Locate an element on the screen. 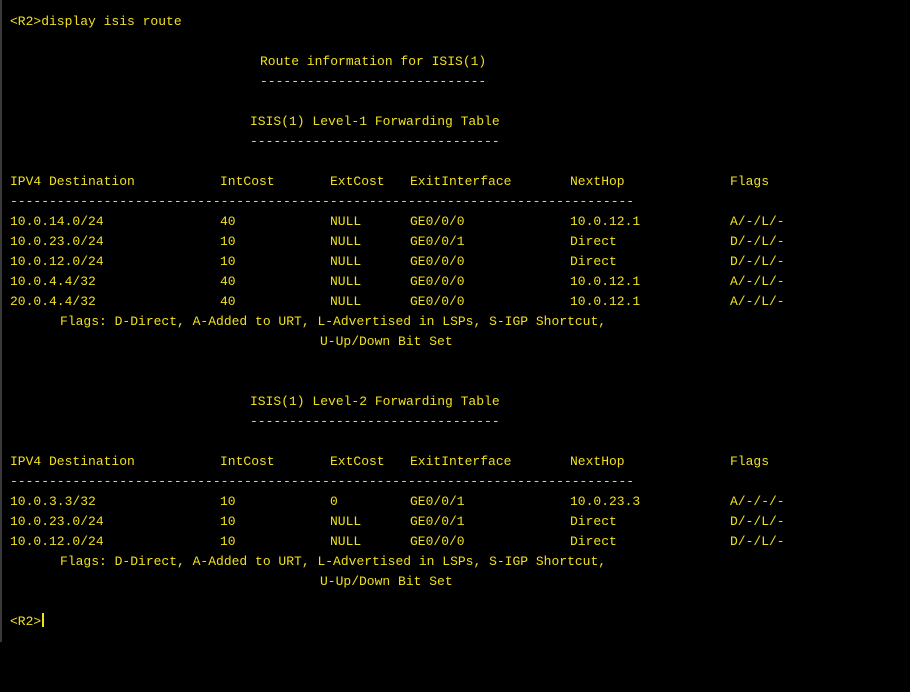 Image resolution: width=910 pixels, height=692 pixels. level1-title: ISIS(1) Level-1 Forwarding Table is located at coordinates (375, 121).